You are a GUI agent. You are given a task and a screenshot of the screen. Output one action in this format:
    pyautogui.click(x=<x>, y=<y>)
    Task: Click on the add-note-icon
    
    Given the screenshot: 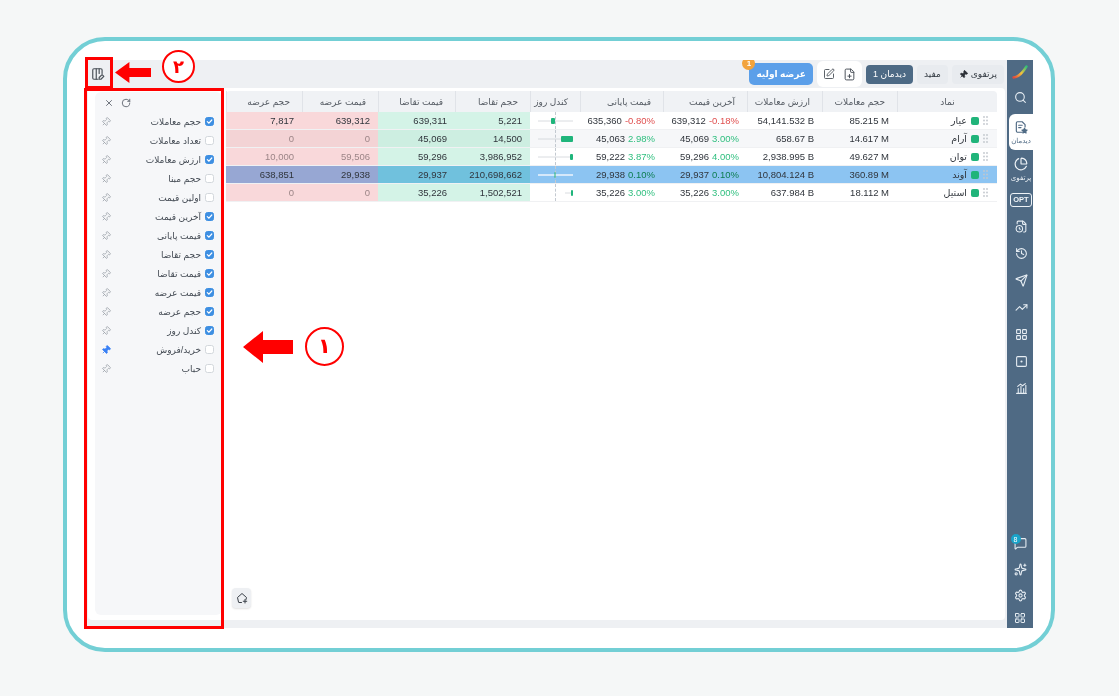 What is the action you would take?
    pyautogui.click(x=849, y=74)
    